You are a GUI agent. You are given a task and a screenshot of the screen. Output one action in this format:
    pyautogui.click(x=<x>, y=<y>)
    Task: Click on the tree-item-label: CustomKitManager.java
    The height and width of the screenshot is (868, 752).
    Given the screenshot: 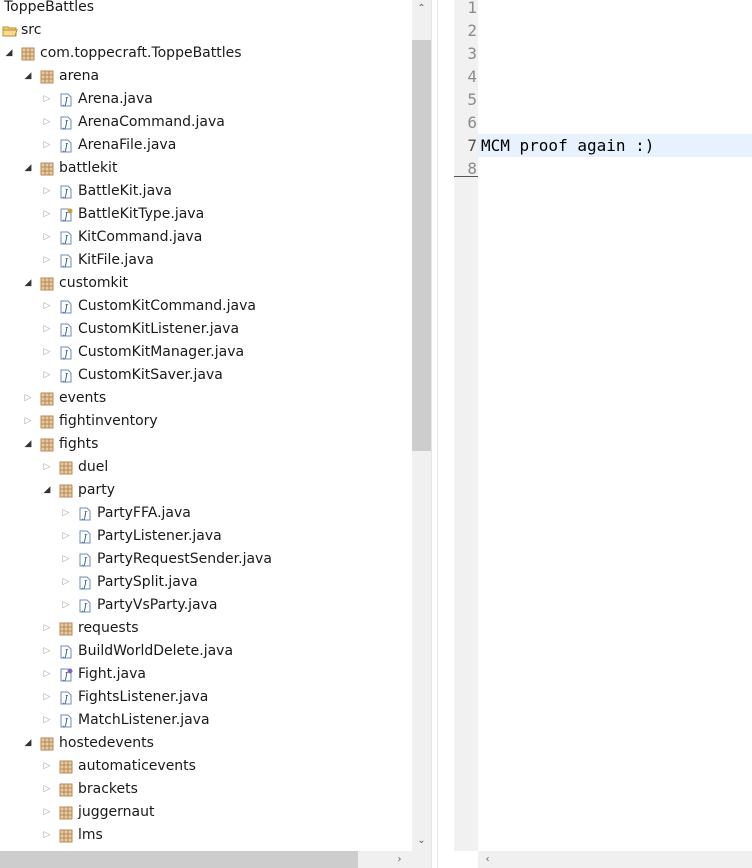 What is the action you would take?
    pyautogui.click(x=161, y=352)
    